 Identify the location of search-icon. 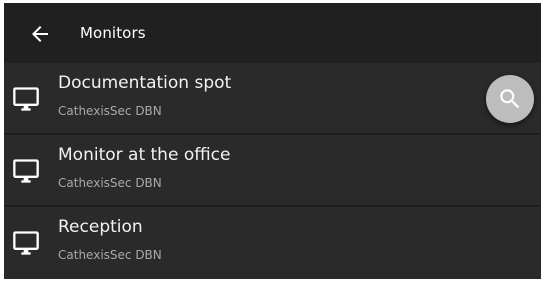
(510, 99).